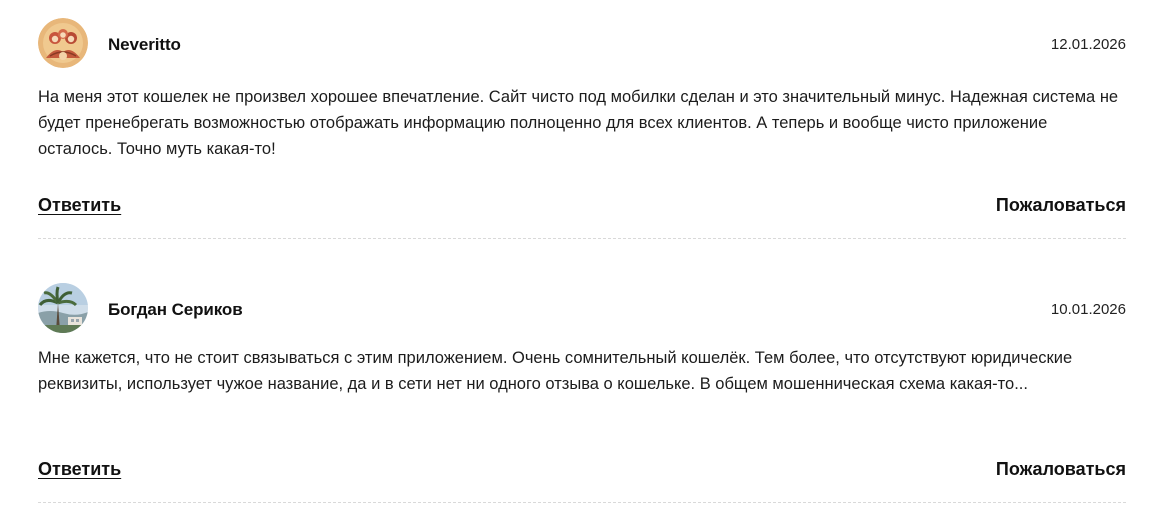 The height and width of the screenshot is (509, 1149). What do you see at coordinates (144, 44) in the screenshot?
I see `comment-author: Neveritto` at bounding box center [144, 44].